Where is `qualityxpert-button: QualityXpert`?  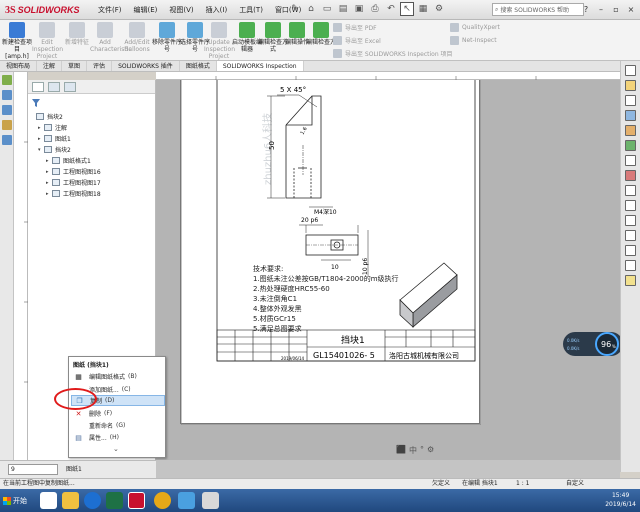 qualityxpert-button: QualityXpert is located at coordinates (475, 27).